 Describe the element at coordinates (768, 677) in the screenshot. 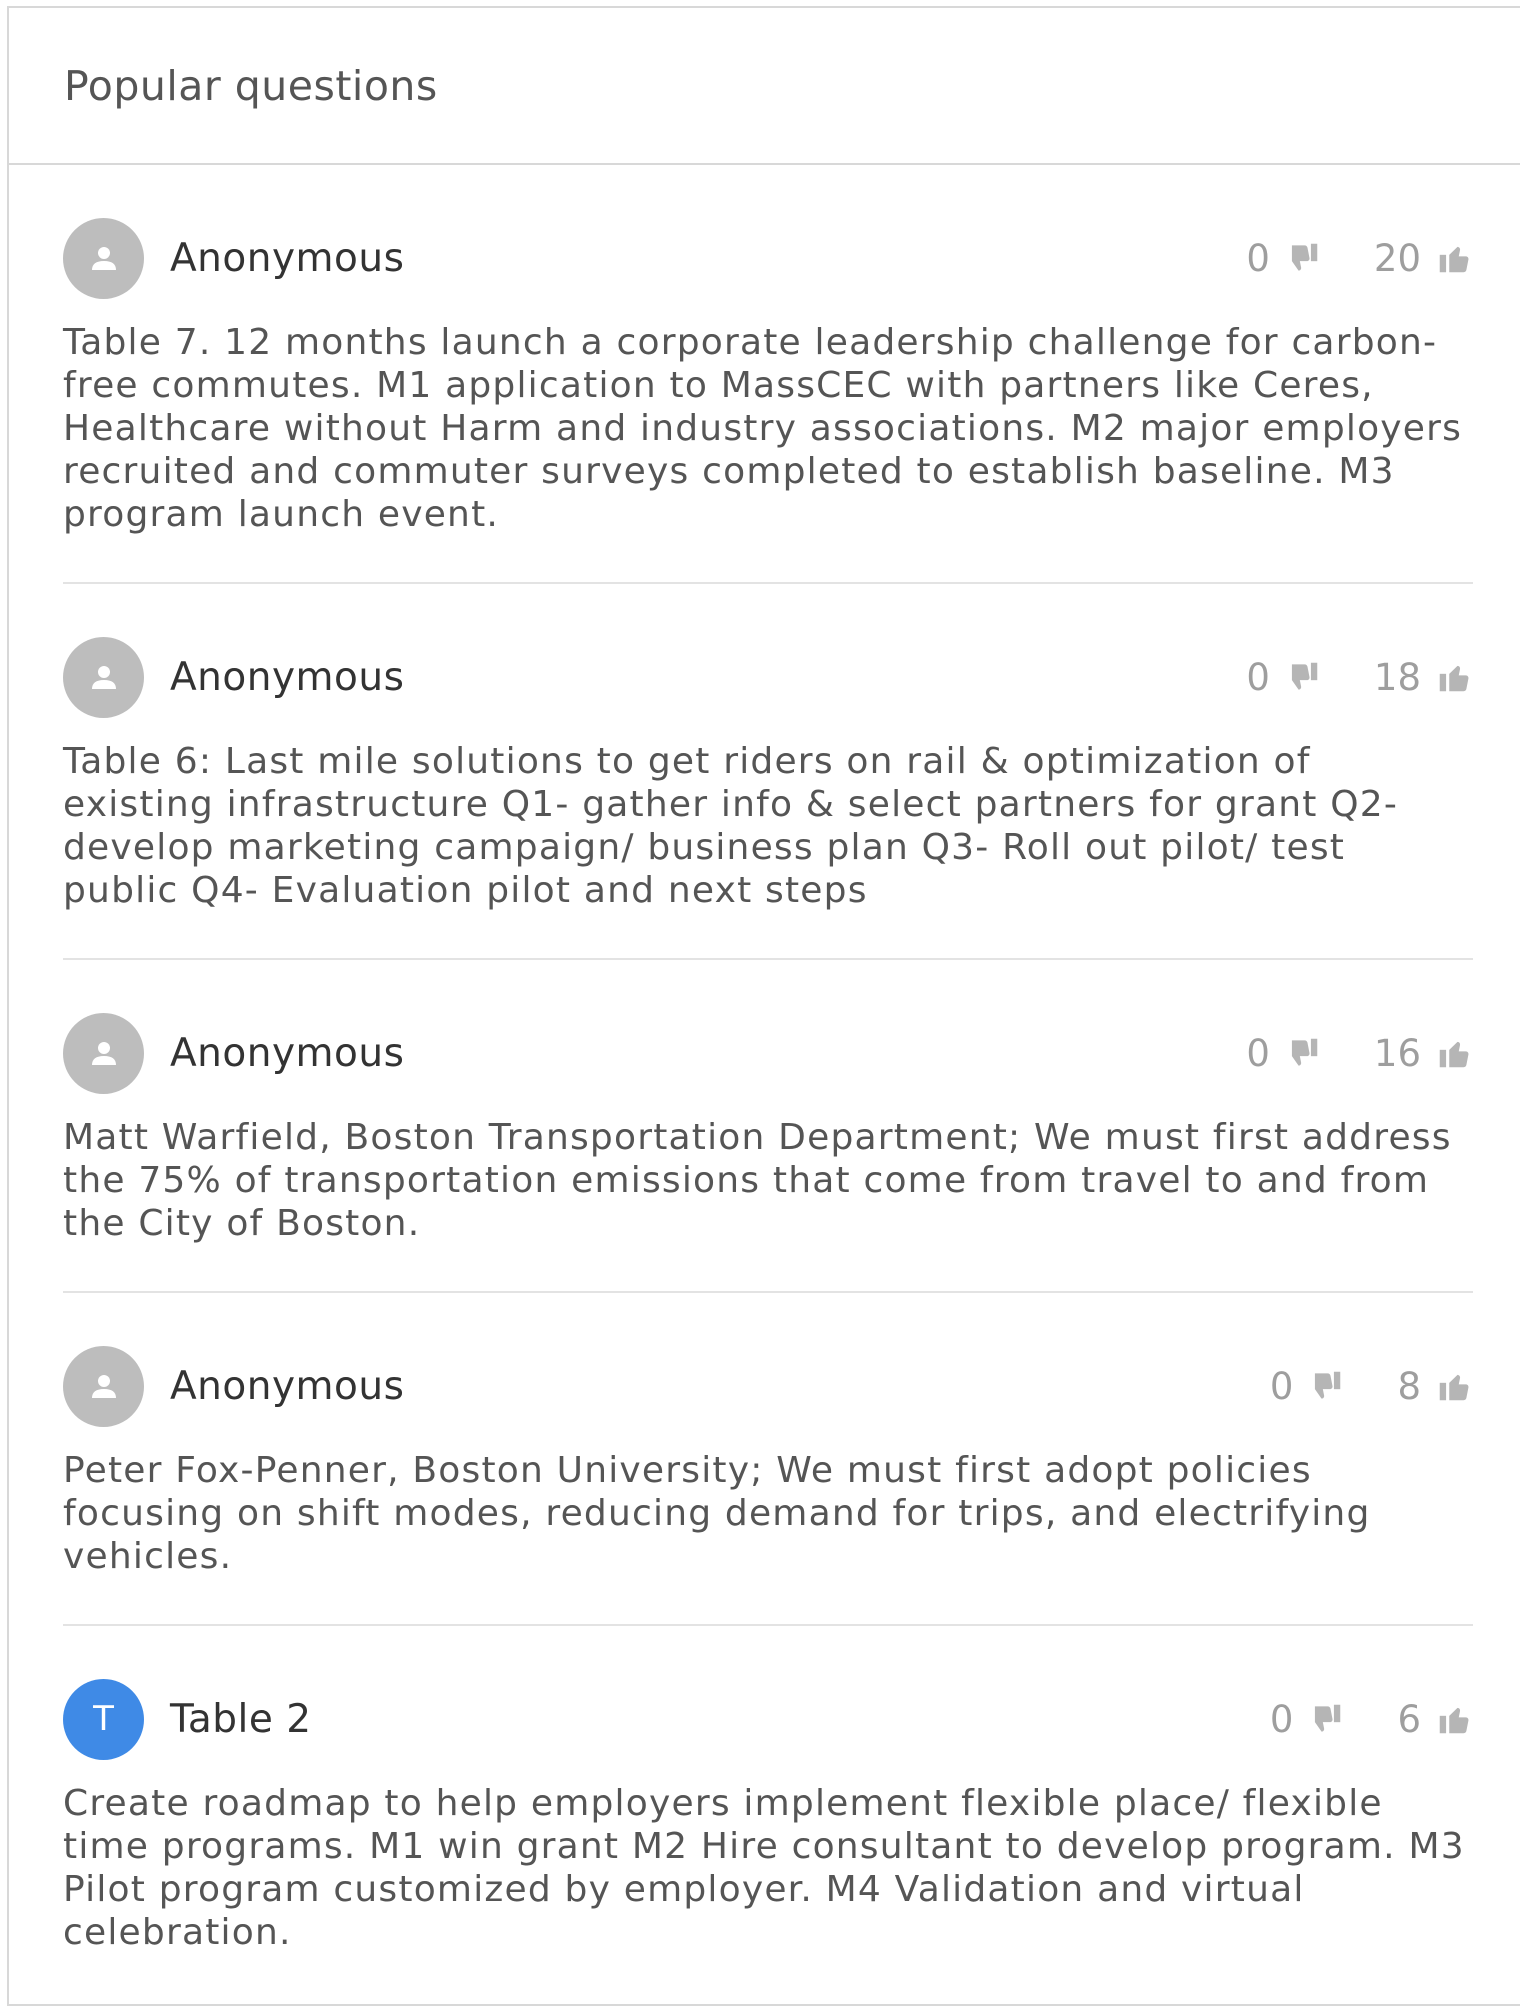

I see `question-header: Anonymous 0 18` at that location.